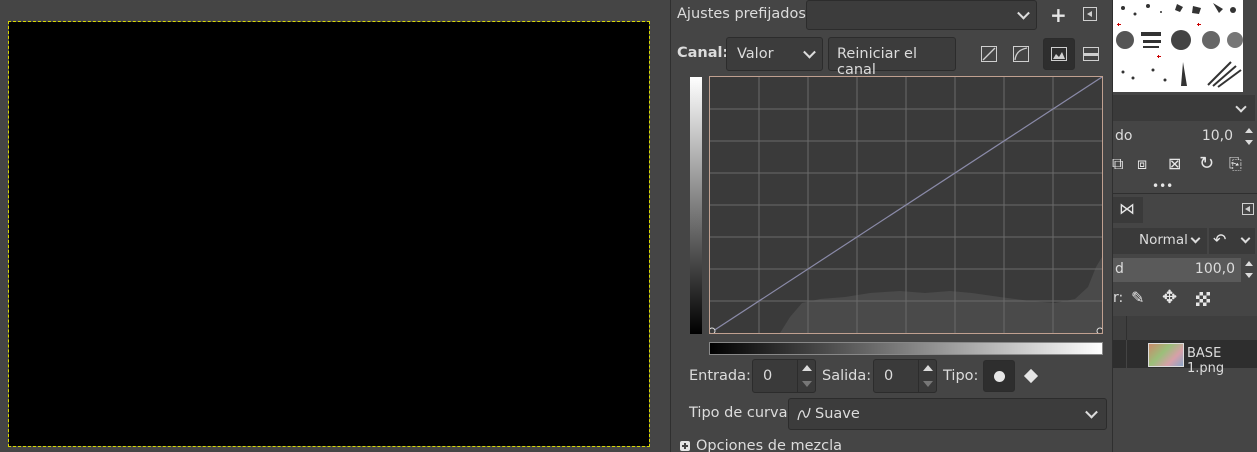 This screenshot has width=1257, height=452. I want to click on duplicate-brush-icon: ⧉, so click(1117, 164).